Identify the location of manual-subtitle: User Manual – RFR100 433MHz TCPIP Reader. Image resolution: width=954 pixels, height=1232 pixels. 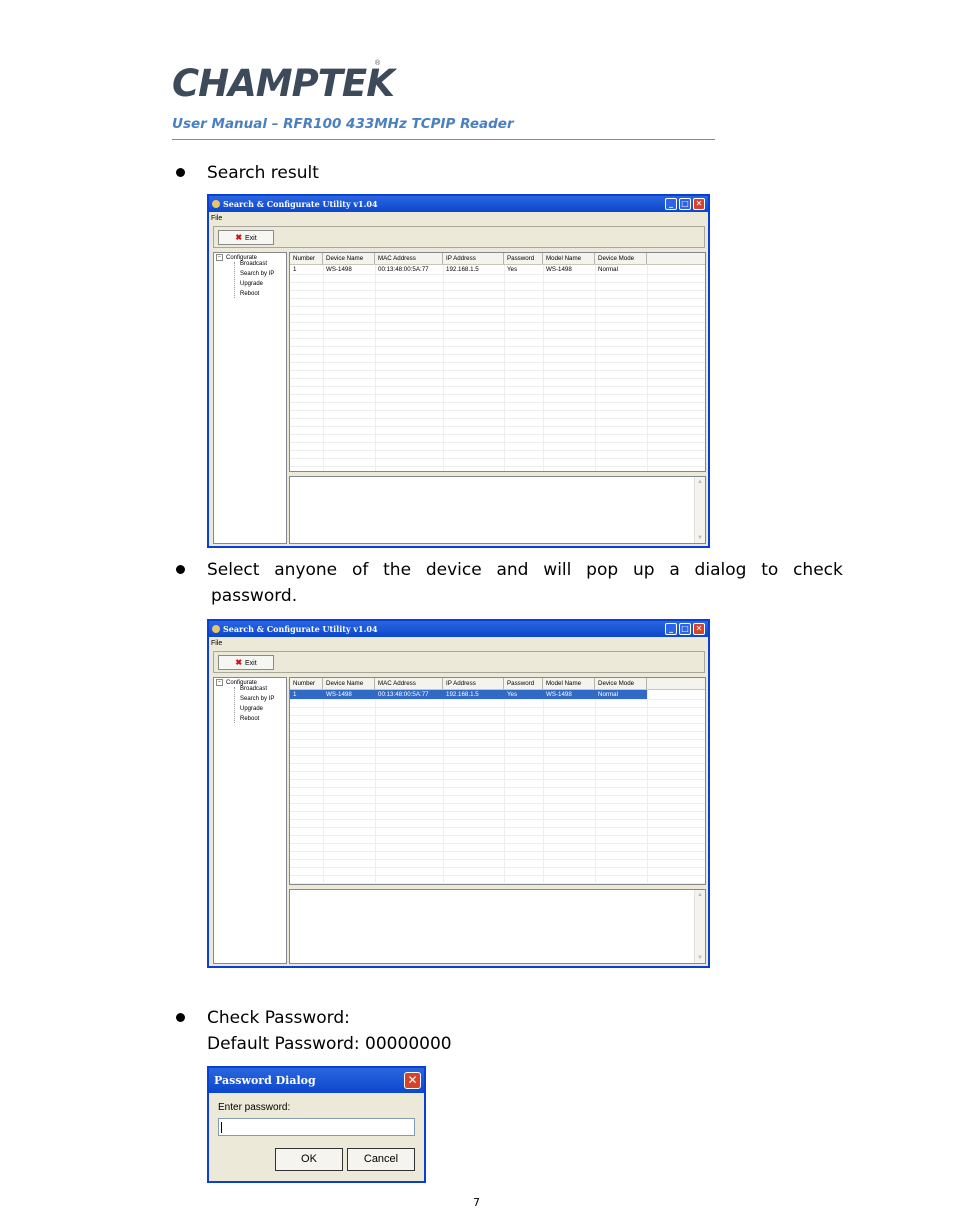
(343, 124).